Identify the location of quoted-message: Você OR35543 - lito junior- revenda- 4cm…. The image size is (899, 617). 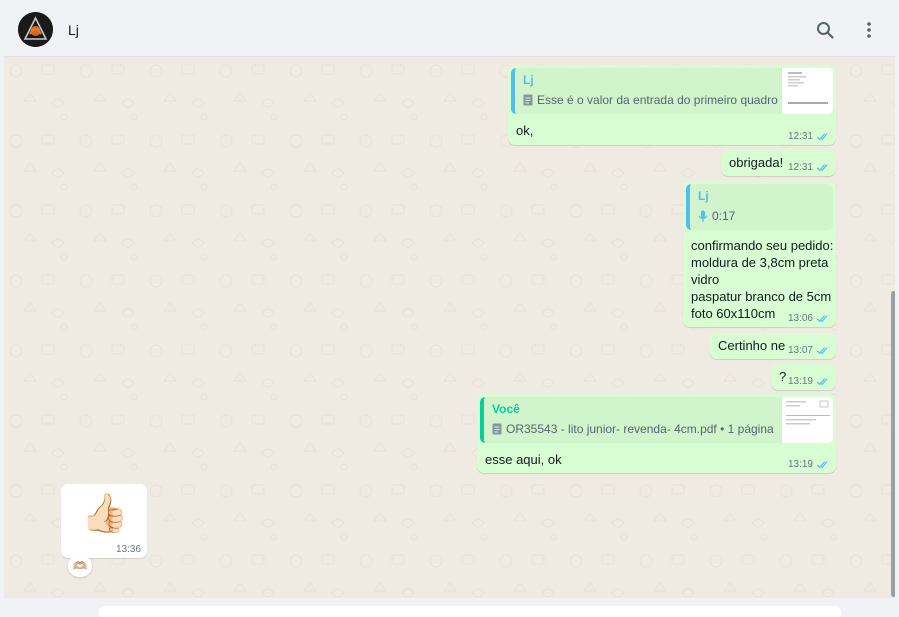
(656, 420).